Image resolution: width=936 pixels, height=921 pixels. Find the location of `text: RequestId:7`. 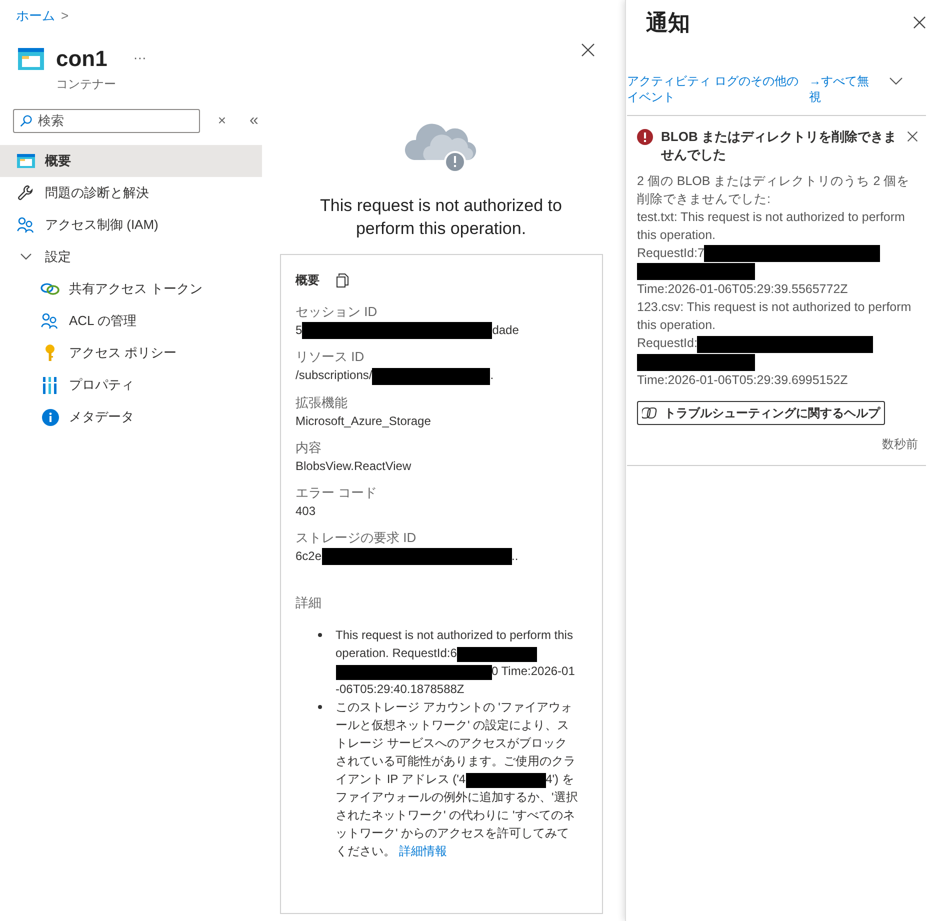

text: RequestId:7 is located at coordinates (670, 253).